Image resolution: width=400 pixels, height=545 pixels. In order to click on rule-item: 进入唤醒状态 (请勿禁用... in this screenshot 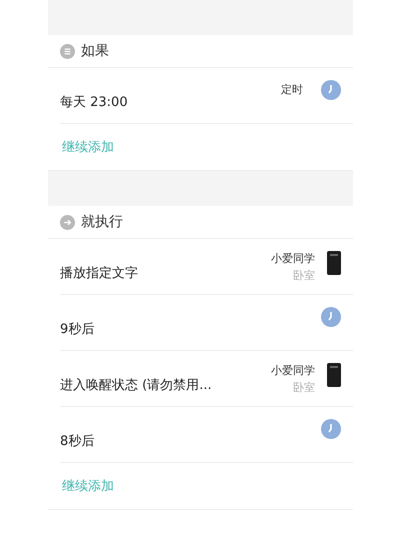, I will do `click(136, 385)`.